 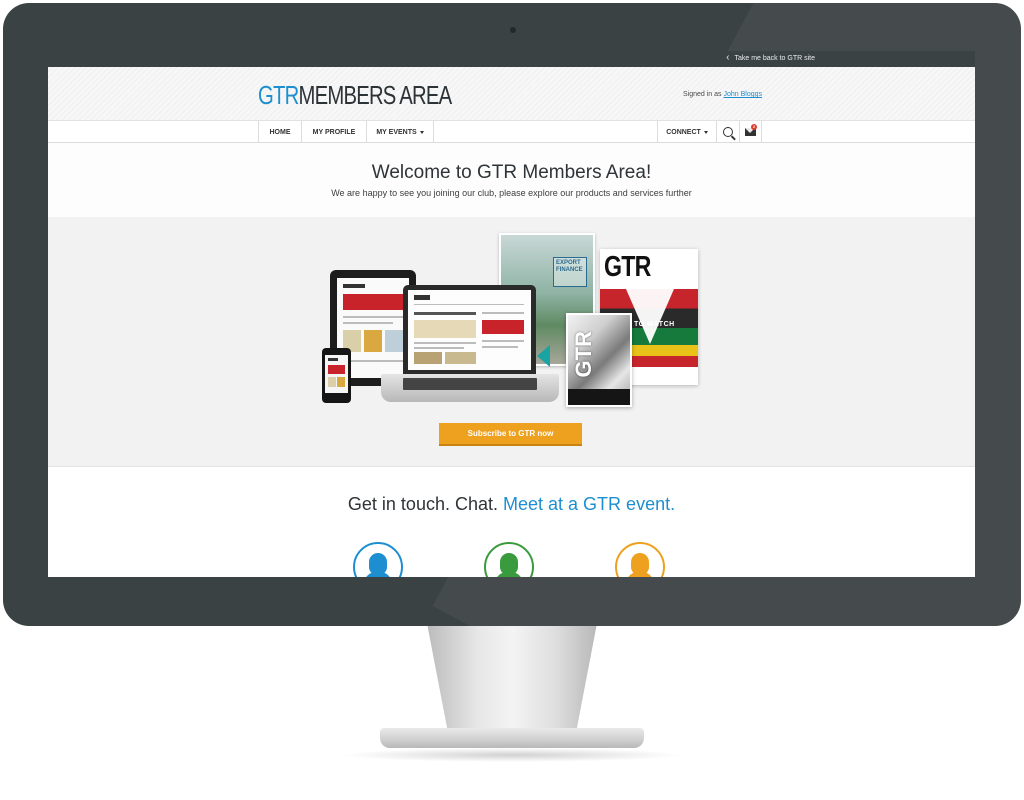 I want to click on signed-in-status: Signed in as John Bloggs, so click(x=722, y=94).